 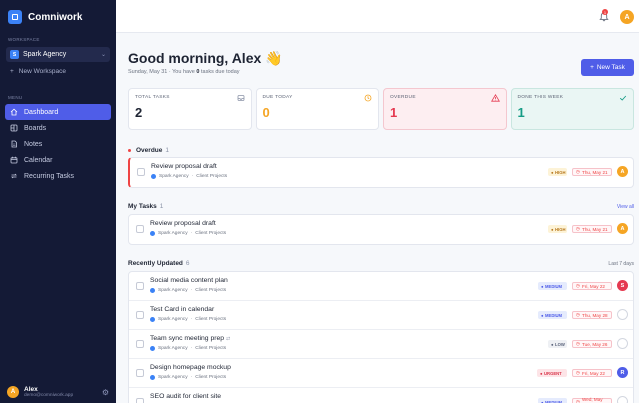 I want to click on logo-icon, so click(x=15, y=17).